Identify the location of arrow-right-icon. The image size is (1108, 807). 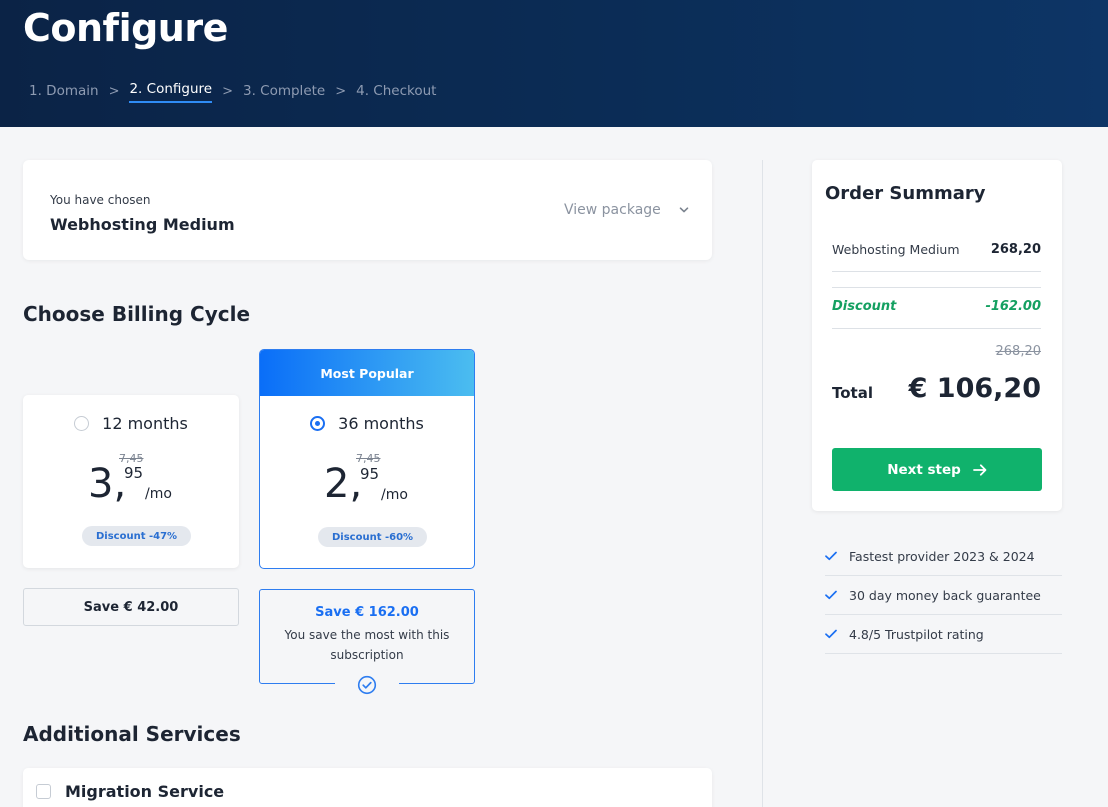
(979, 469).